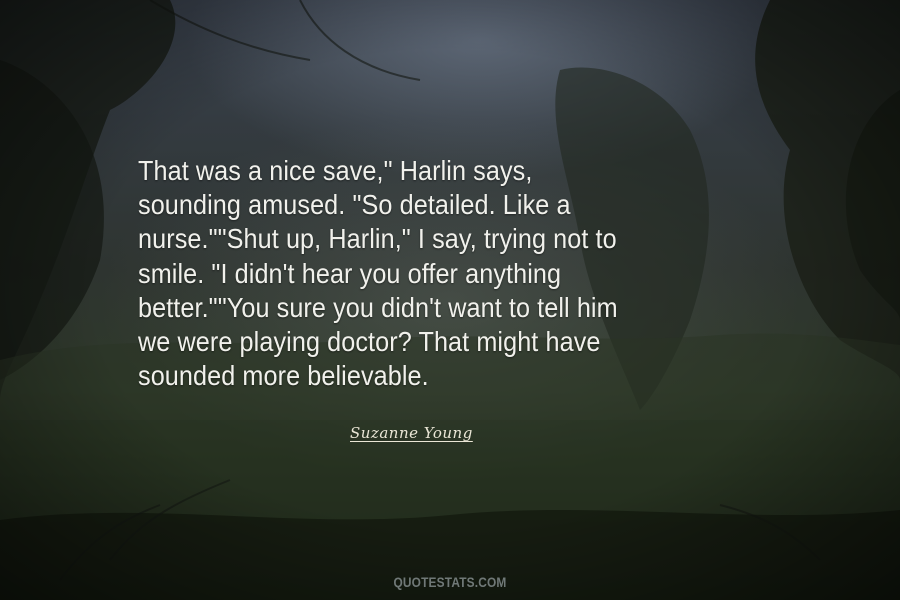 The width and height of the screenshot is (900, 600). I want to click on quote-line: sounded more believable., so click(283, 376).